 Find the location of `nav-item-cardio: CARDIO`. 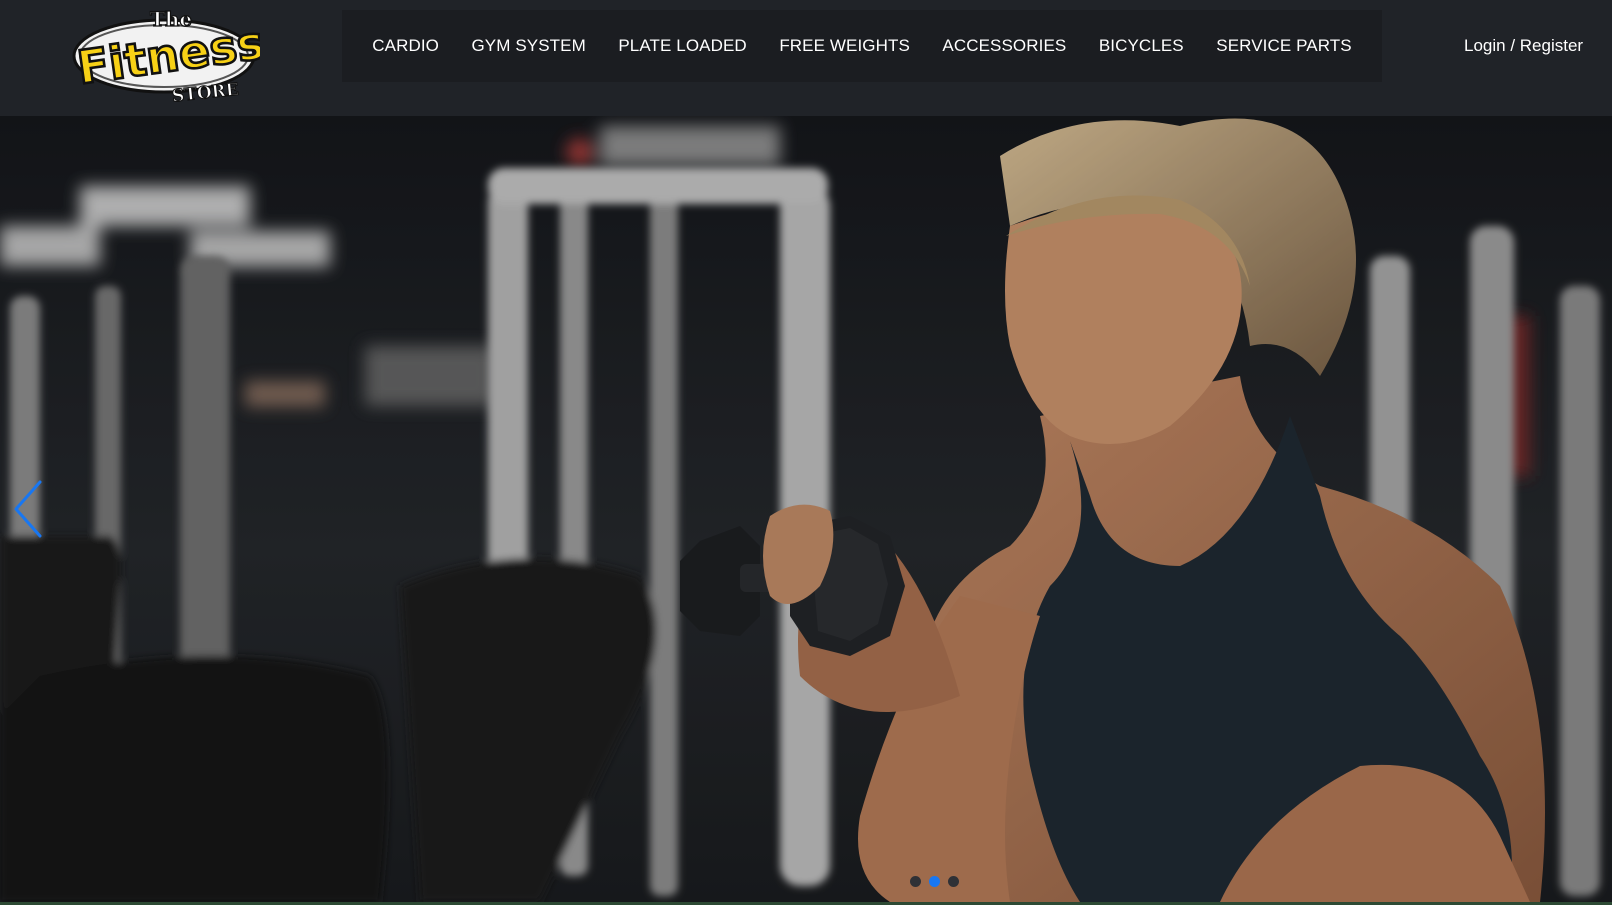

nav-item-cardio: CARDIO is located at coordinates (405, 46).